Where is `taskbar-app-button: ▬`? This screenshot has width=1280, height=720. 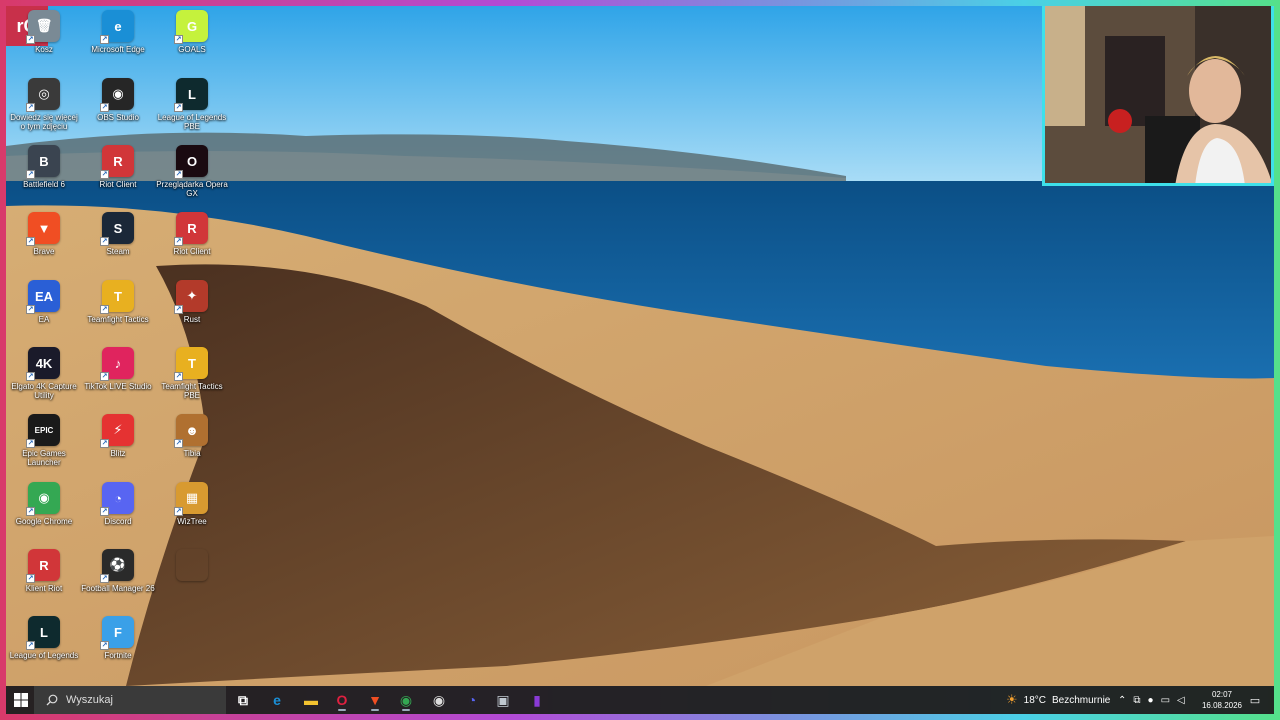 taskbar-app-button: ▬ is located at coordinates (311, 700).